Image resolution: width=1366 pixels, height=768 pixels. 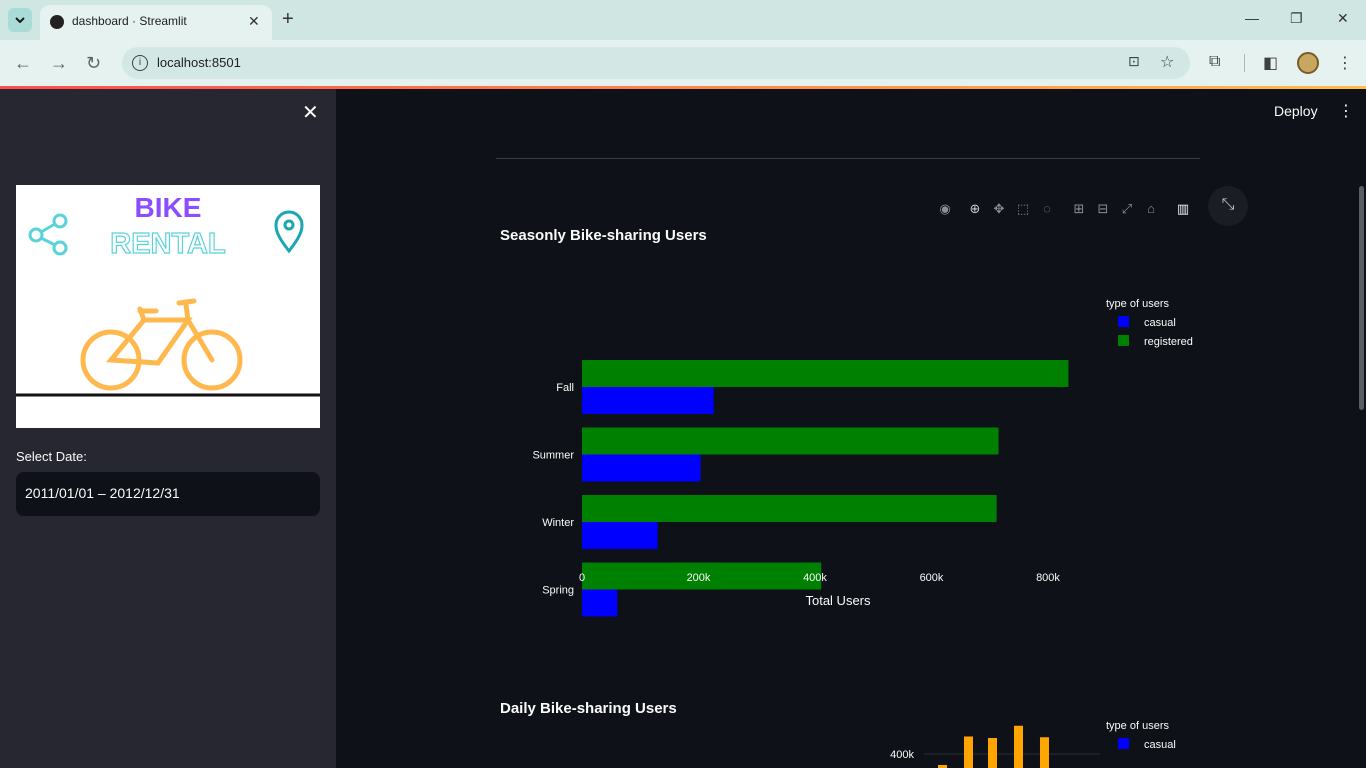 What do you see at coordinates (1183, 209) in the screenshot?
I see `plotly-logo-icon: ▥` at bounding box center [1183, 209].